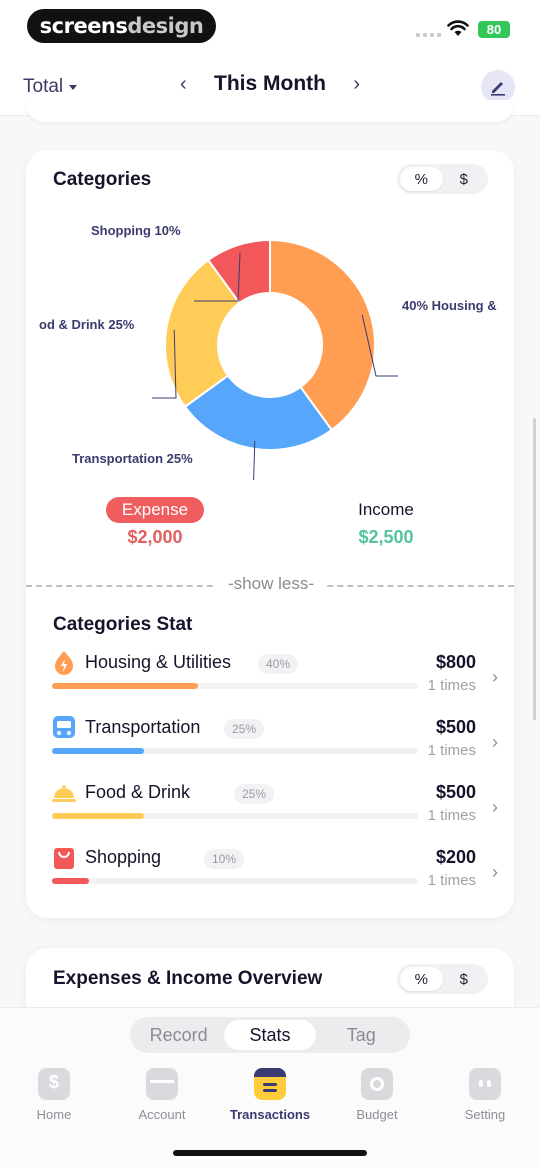 The image size is (540, 1168). What do you see at coordinates (534, 569) in the screenshot?
I see `scrollbar` at bounding box center [534, 569].